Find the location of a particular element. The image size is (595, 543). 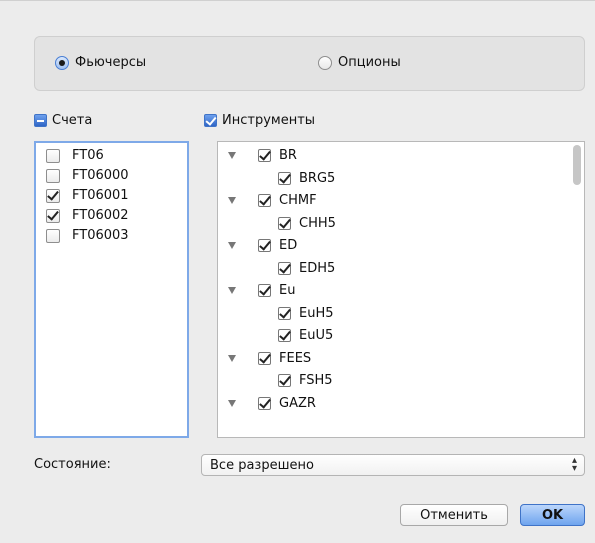

instrument-label: GAZR is located at coordinates (297, 403).